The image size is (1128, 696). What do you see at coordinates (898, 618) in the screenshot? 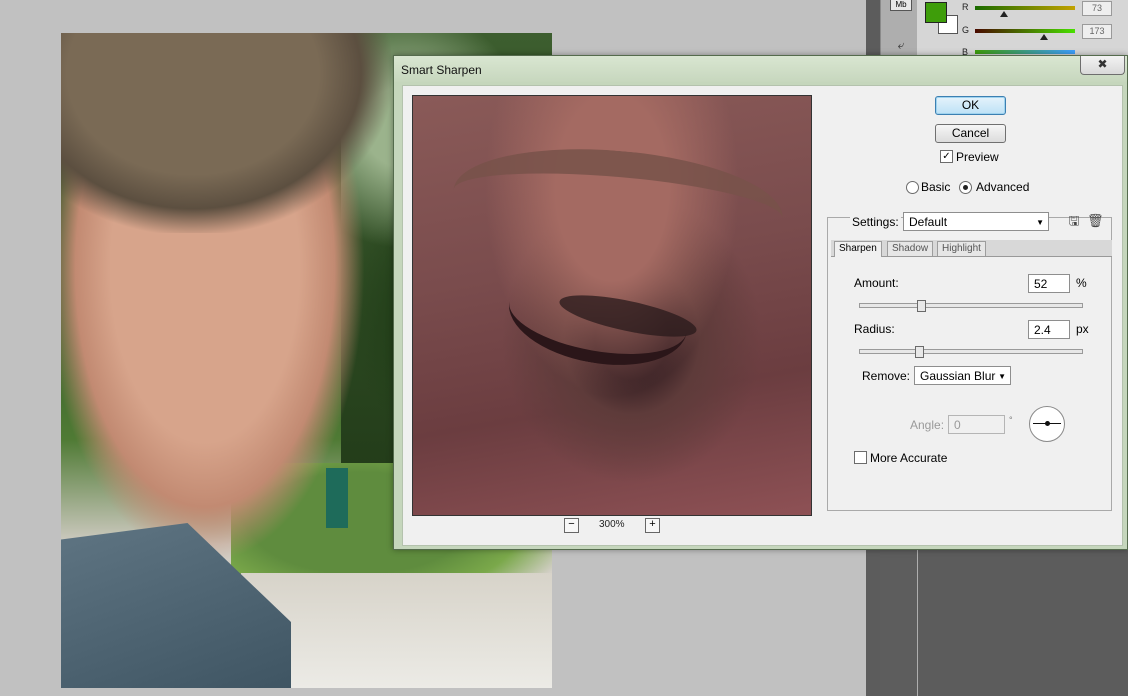
I see `panel-dock-lower` at bounding box center [898, 618].